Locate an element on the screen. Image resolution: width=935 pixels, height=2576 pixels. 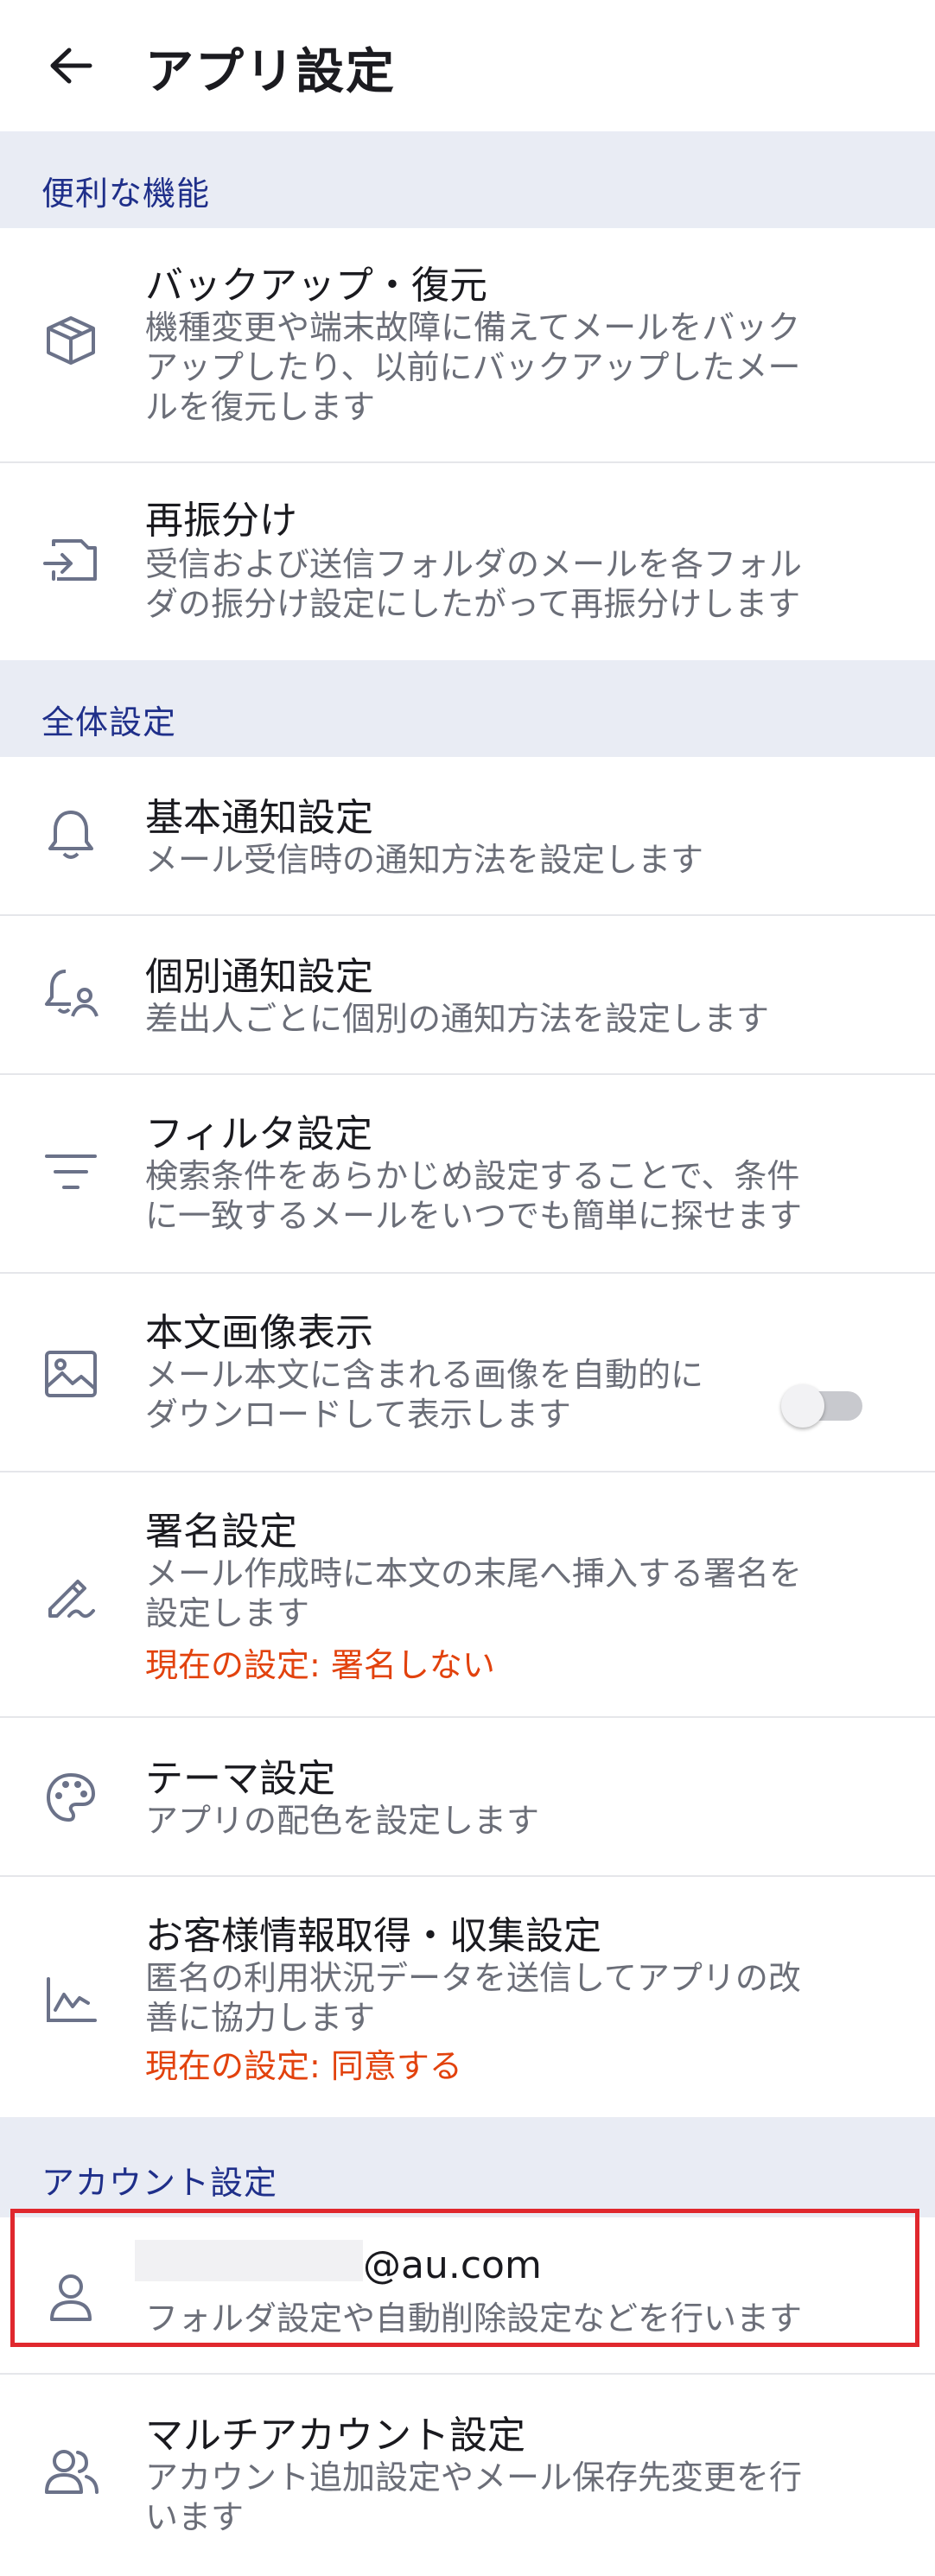
pen-icon is located at coordinates (71, 1595).